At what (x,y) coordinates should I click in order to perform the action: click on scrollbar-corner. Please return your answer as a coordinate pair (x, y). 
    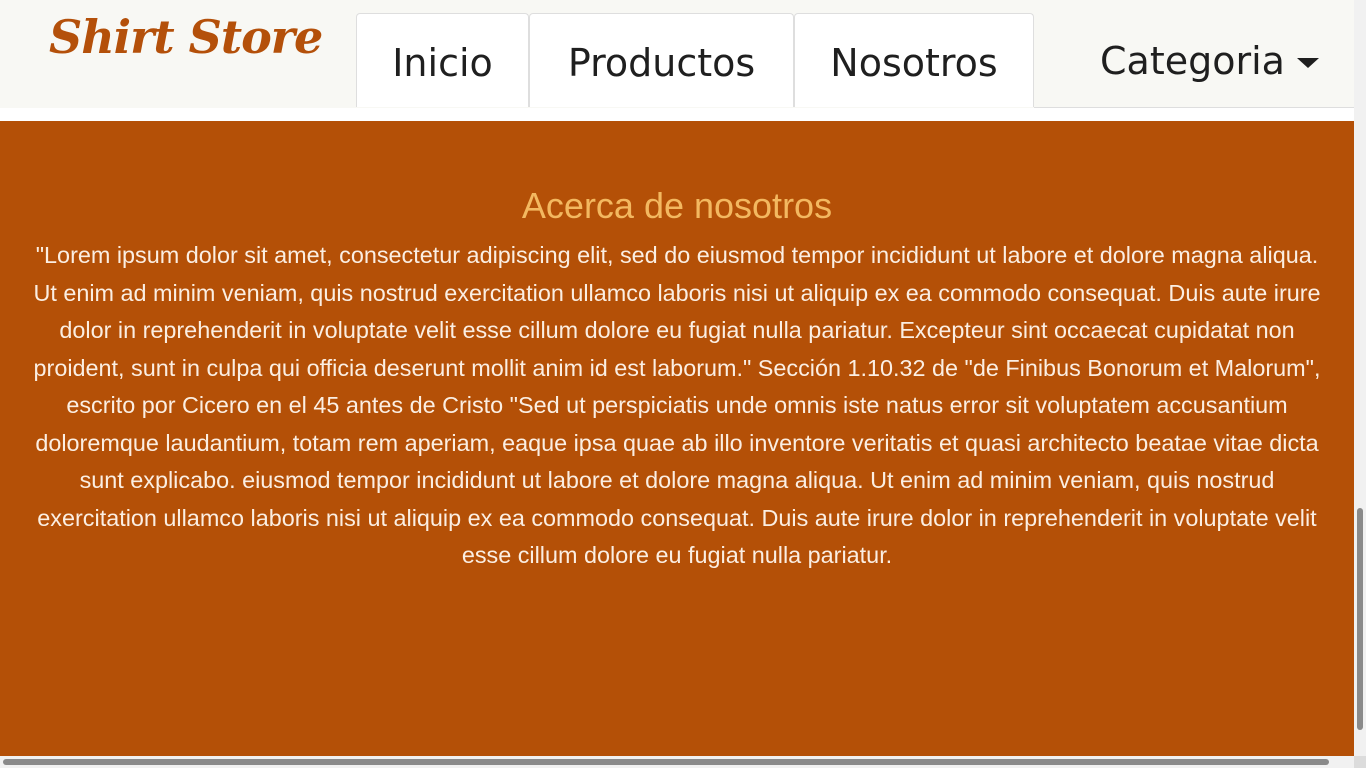
    Looking at the image, I should click on (1360, 762).